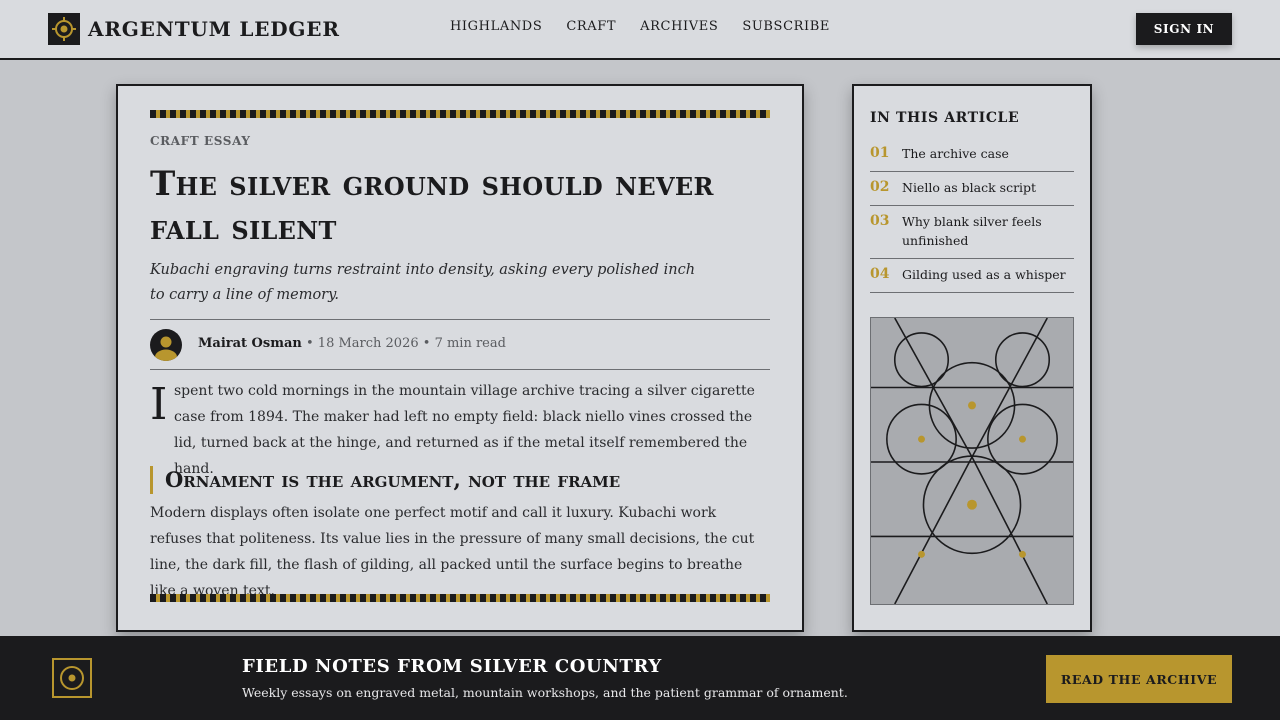 The width and height of the screenshot is (1280, 720). I want to click on nav-link-subscribe: SUBSCRIBE, so click(786, 26).